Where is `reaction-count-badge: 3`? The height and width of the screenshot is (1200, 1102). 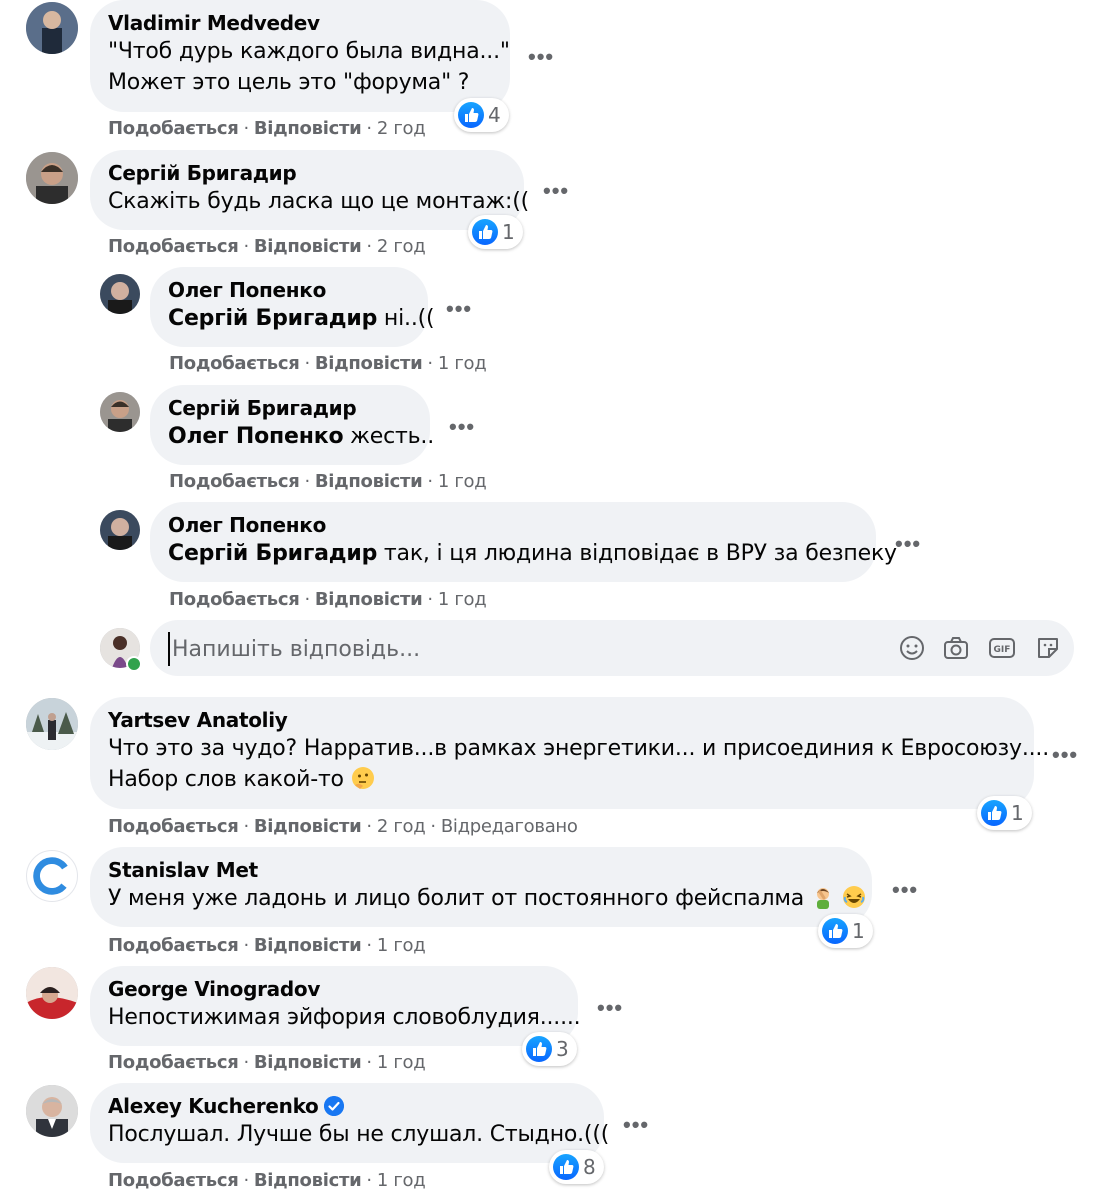
reaction-count-badge: 3 is located at coordinates (549, 1049).